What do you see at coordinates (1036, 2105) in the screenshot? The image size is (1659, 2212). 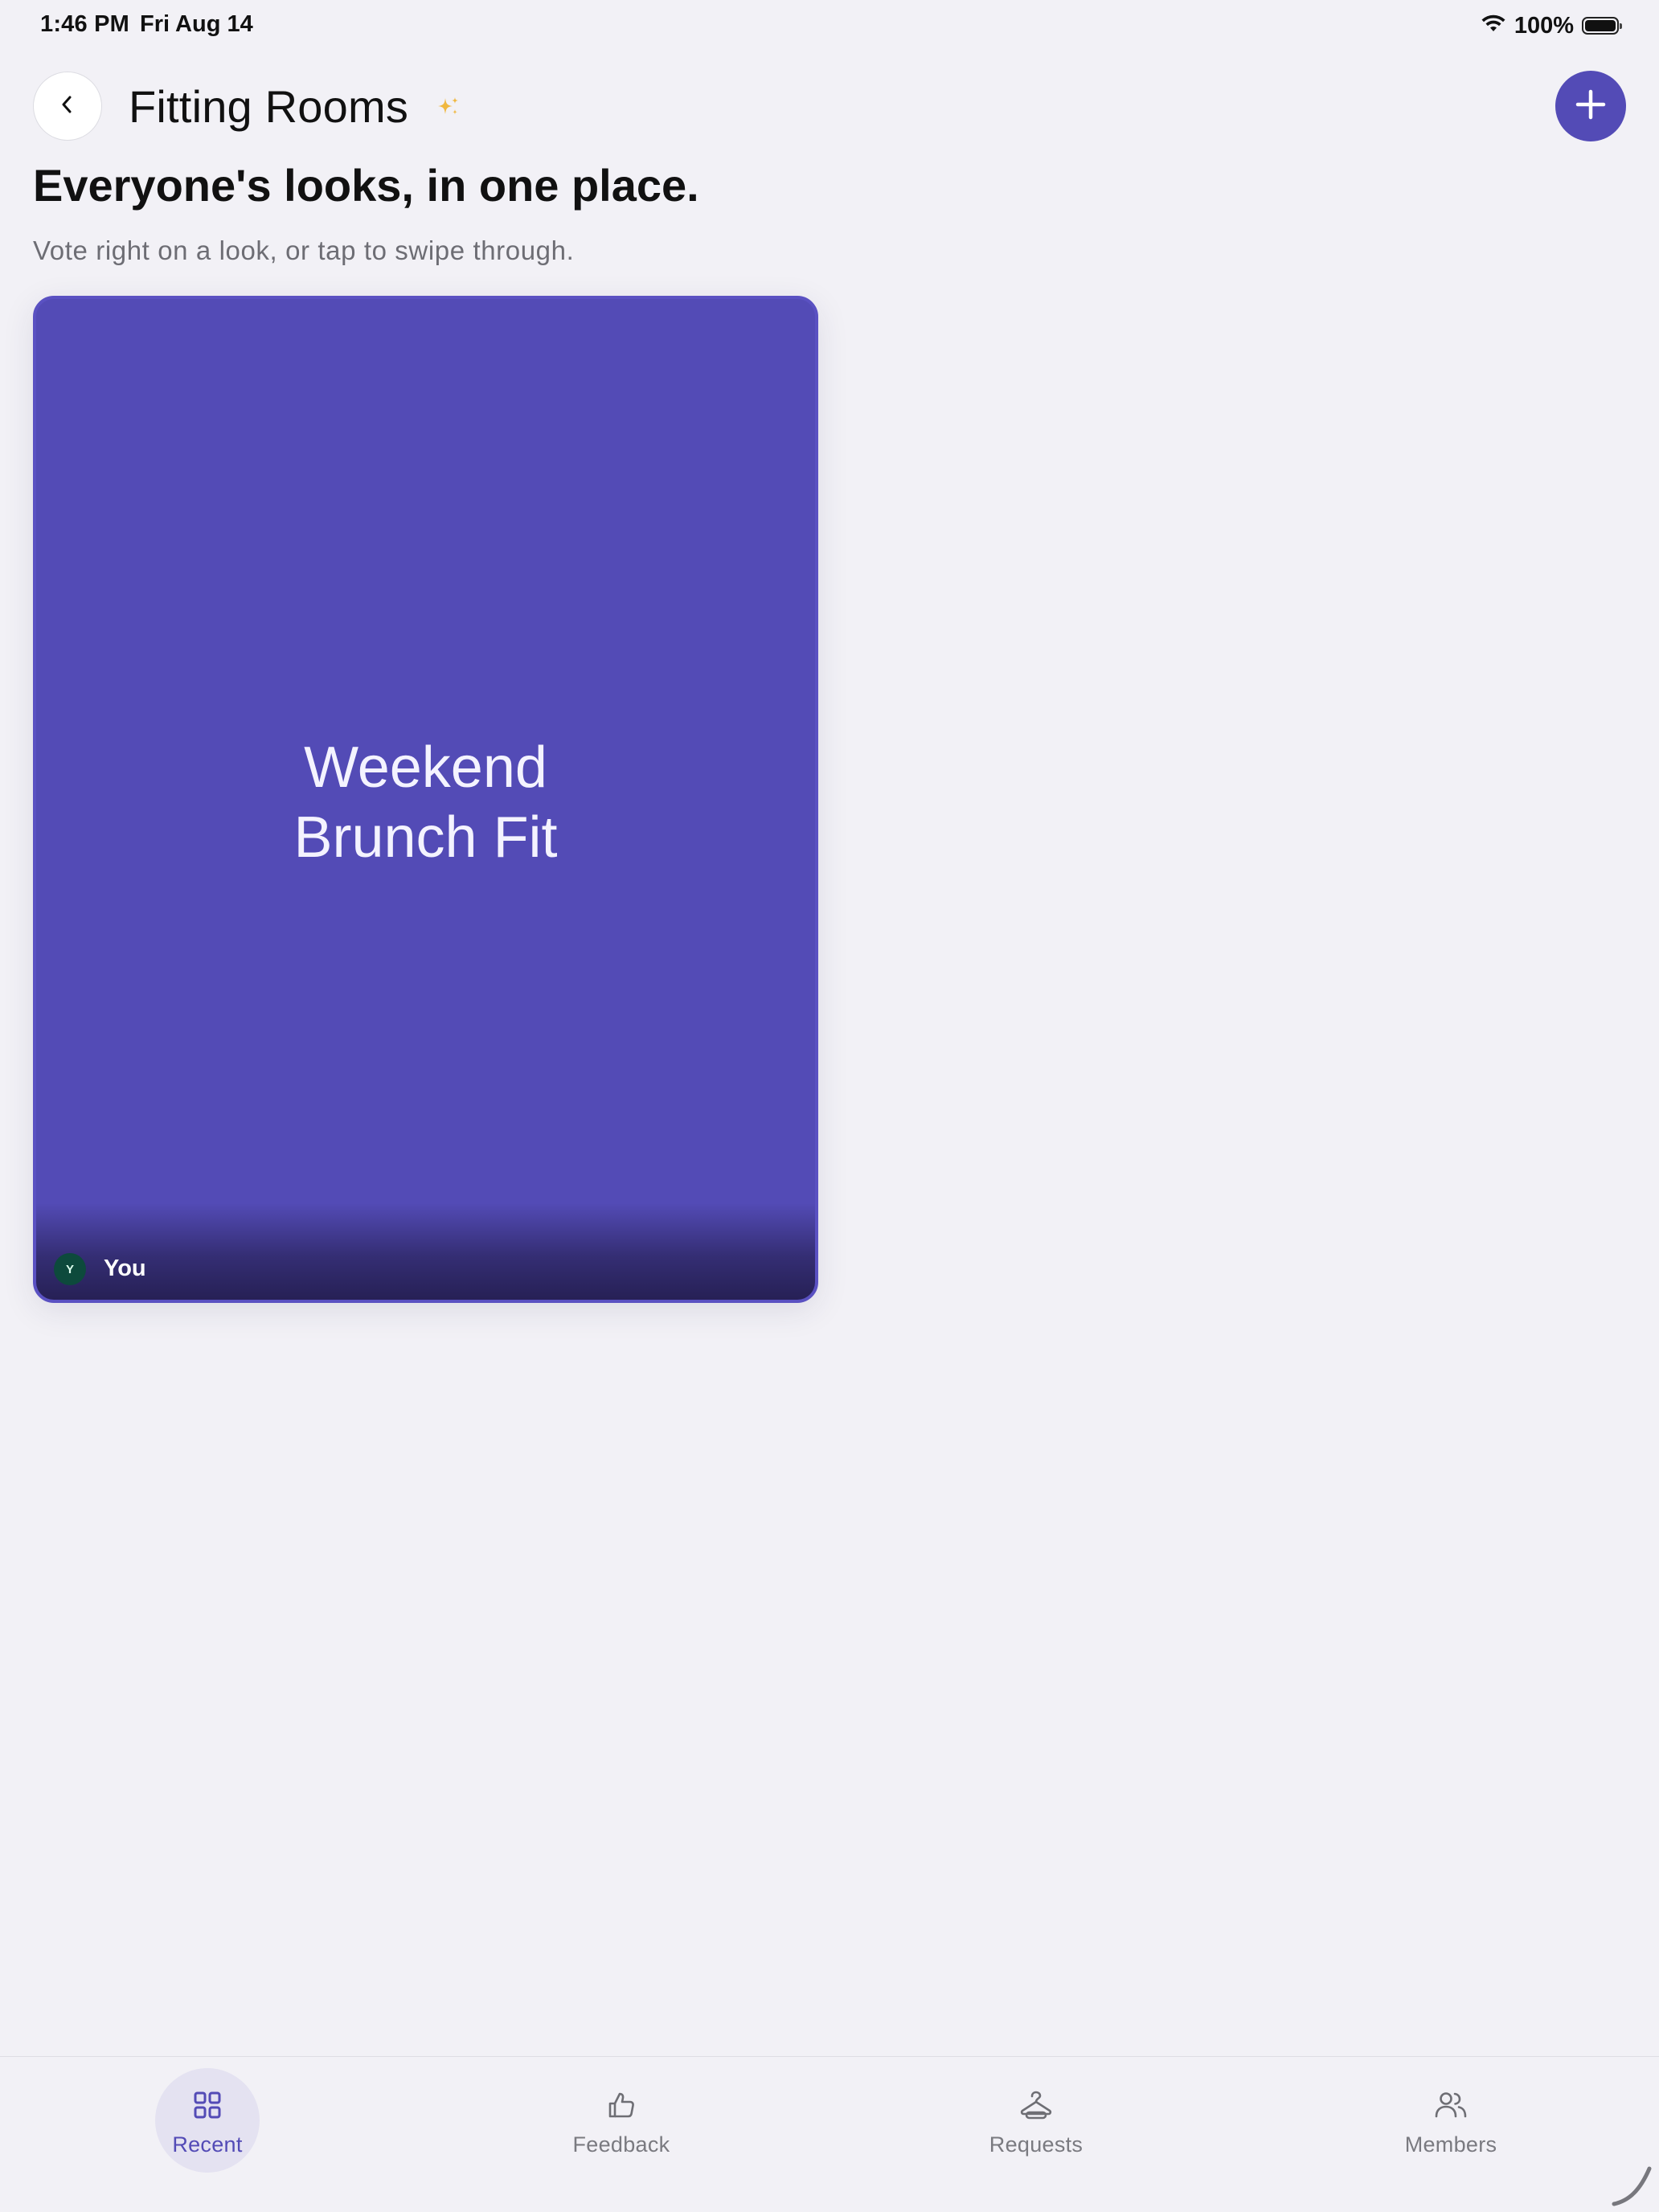 I see `hanger-icon` at bounding box center [1036, 2105].